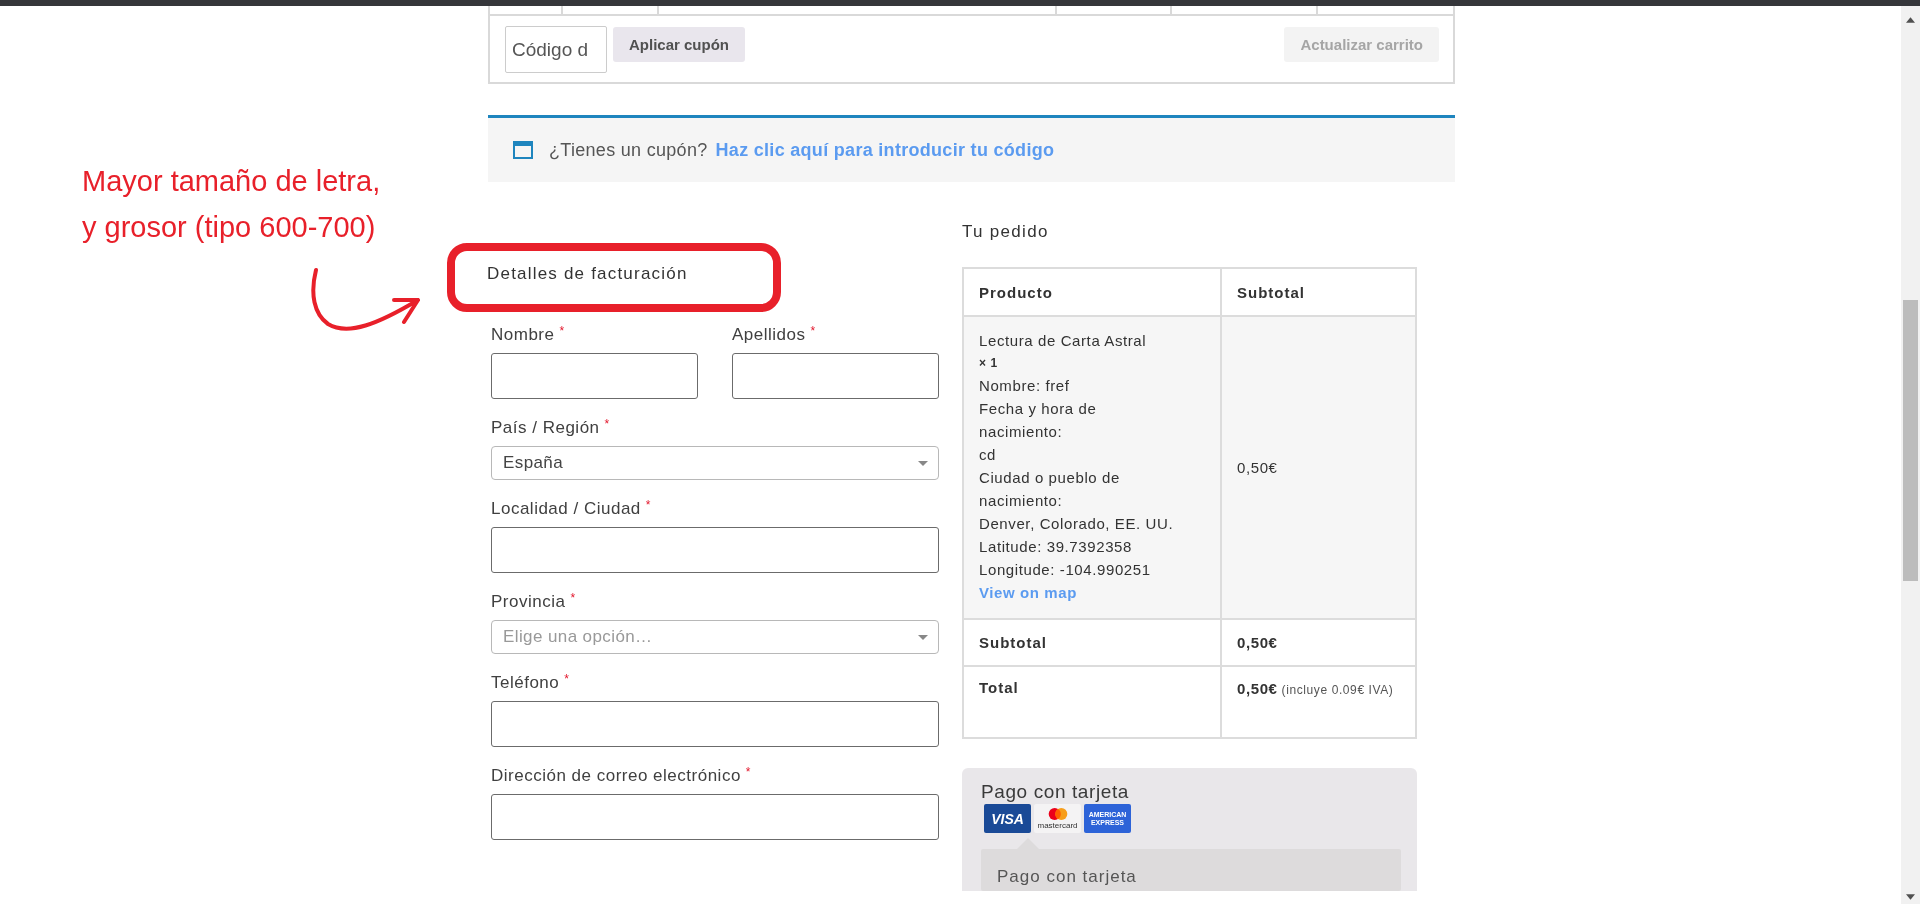 The image size is (1920, 904). Describe the element at coordinates (1057, 818) in the screenshot. I see `mastercard-icon: mastercard` at that location.